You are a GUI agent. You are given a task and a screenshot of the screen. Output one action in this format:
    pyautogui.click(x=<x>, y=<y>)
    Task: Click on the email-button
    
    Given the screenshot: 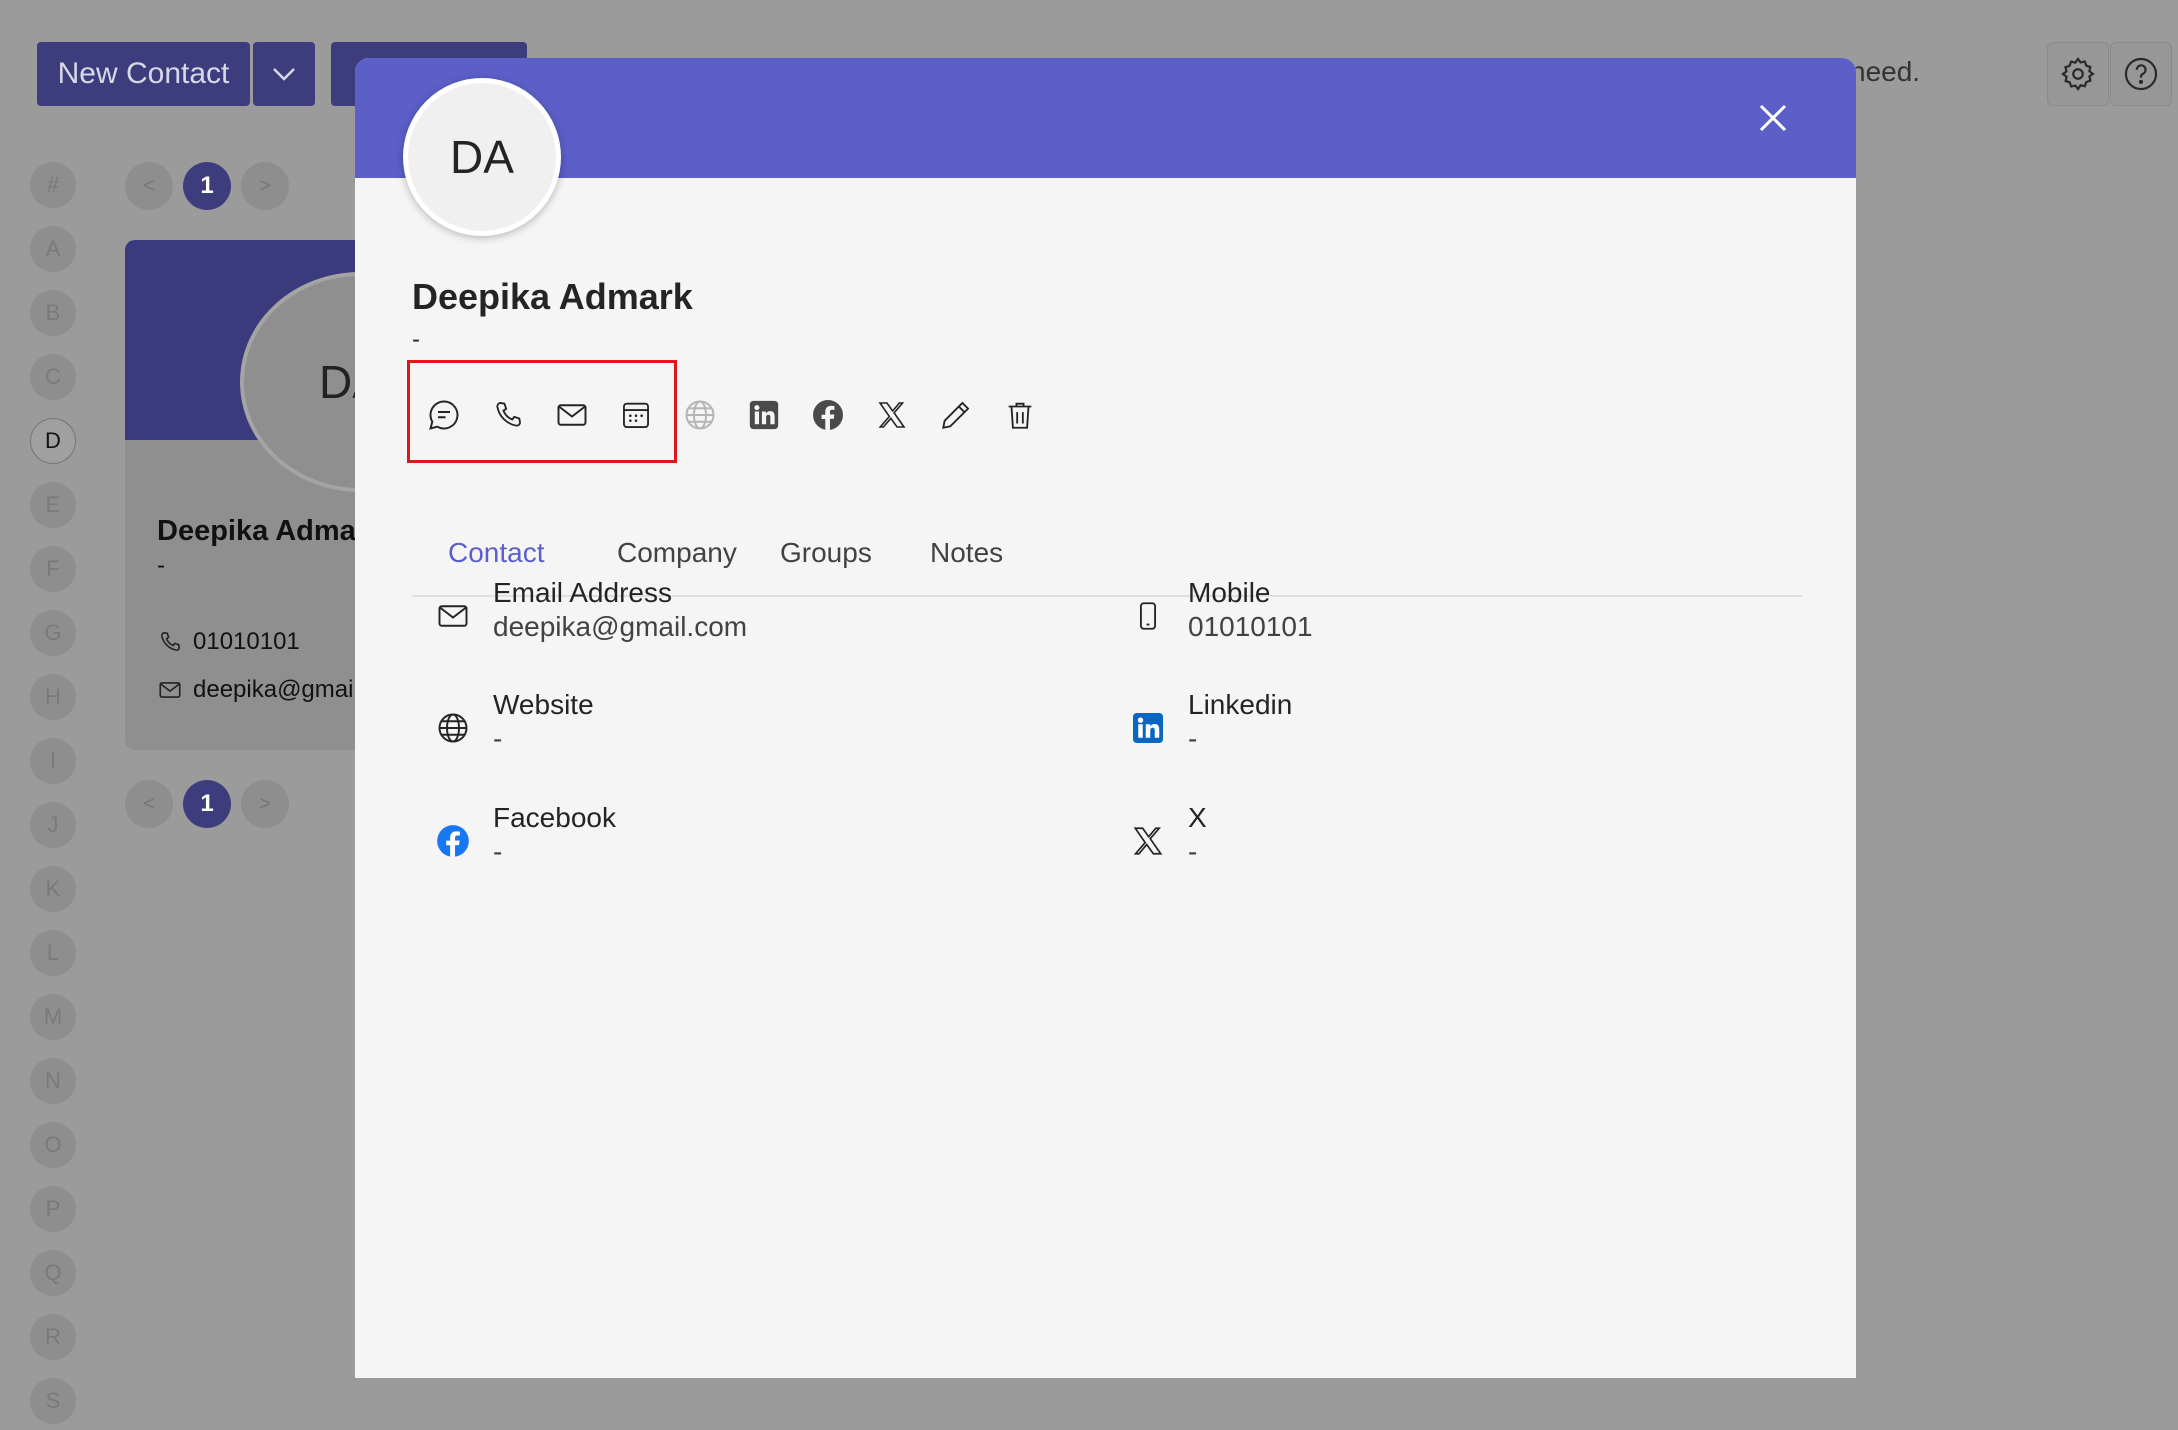 What is the action you would take?
    pyautogui.click(x=572, y=415)
    